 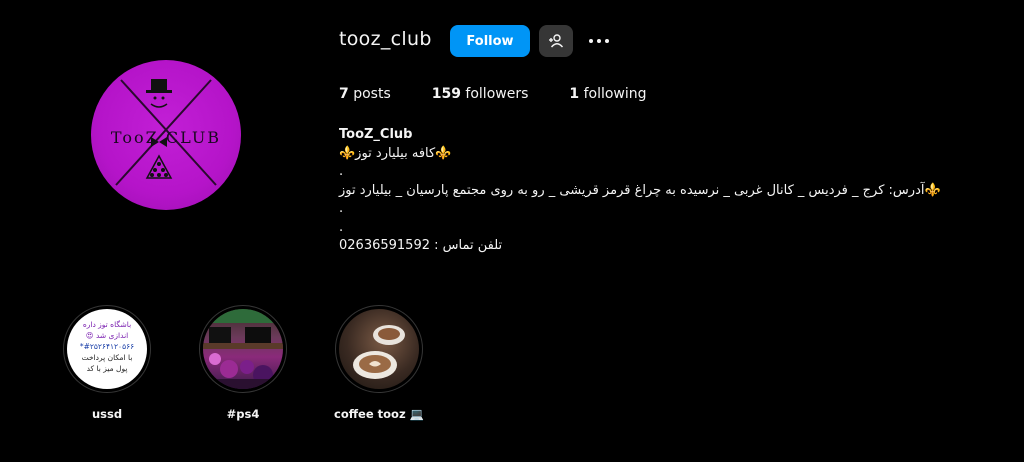 What do you see at coordinates (344, 94) in the screenshot?
I see `posts-count: 7` at bounding box center [344, 94].